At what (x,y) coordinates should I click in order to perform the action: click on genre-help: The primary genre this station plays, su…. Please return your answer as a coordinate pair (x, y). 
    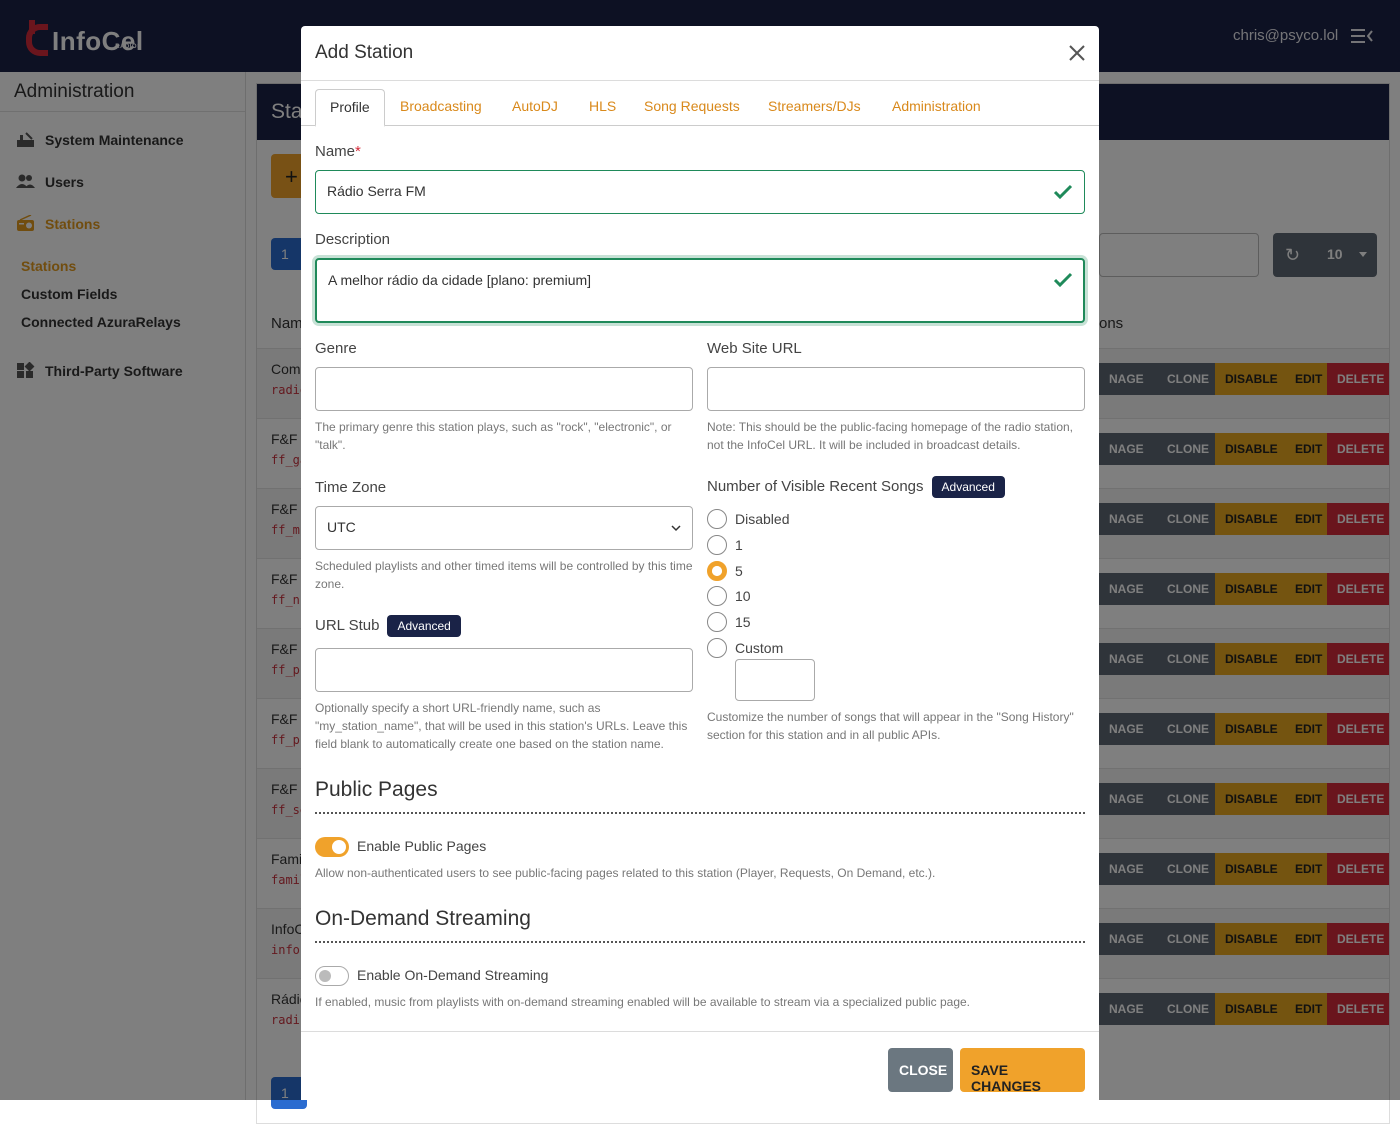
    Looking at the image, I should click on (493, 436).